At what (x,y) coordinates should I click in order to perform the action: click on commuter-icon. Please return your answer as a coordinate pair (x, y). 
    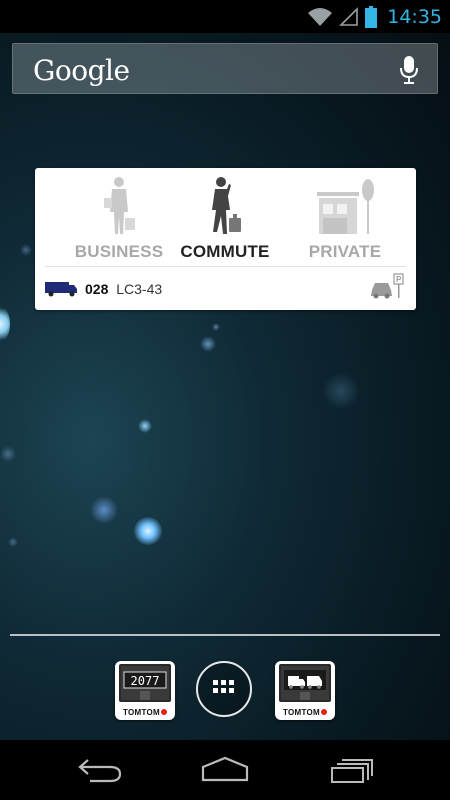
    Looking at the image, I should click on (226, 205).